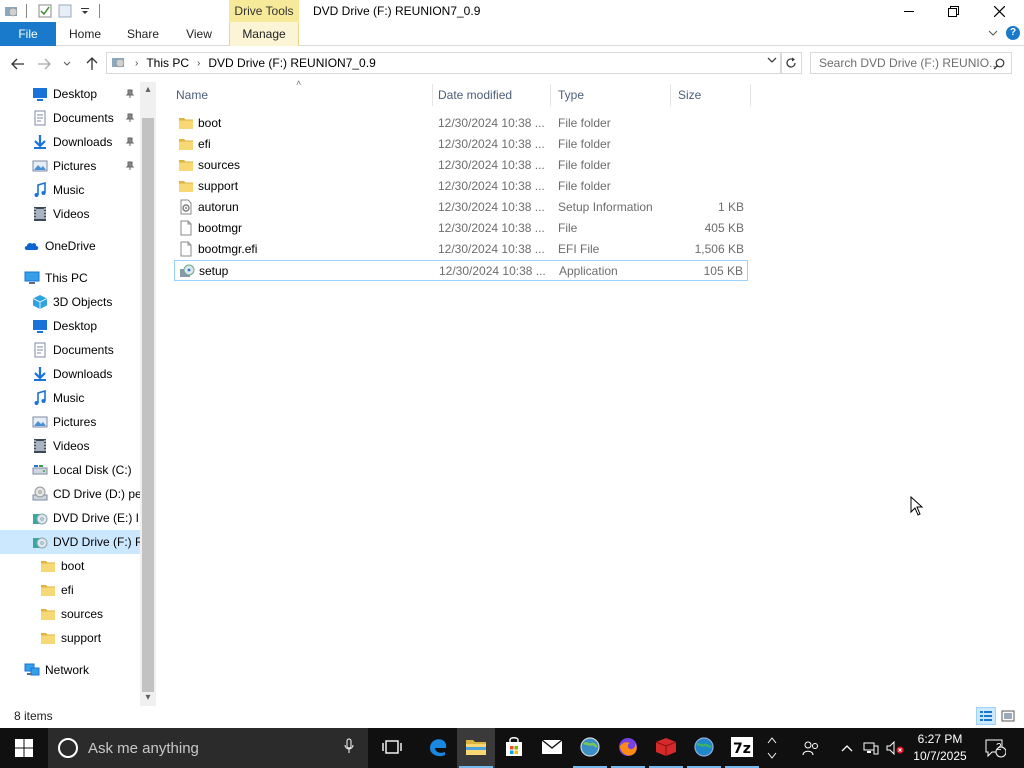 The width and height of the screenshot is (1024, 768). What do you see at coordinates (70, 566) in the screenshot?
I see `nav-item-boot: boot` at bounding box center [70, 566].